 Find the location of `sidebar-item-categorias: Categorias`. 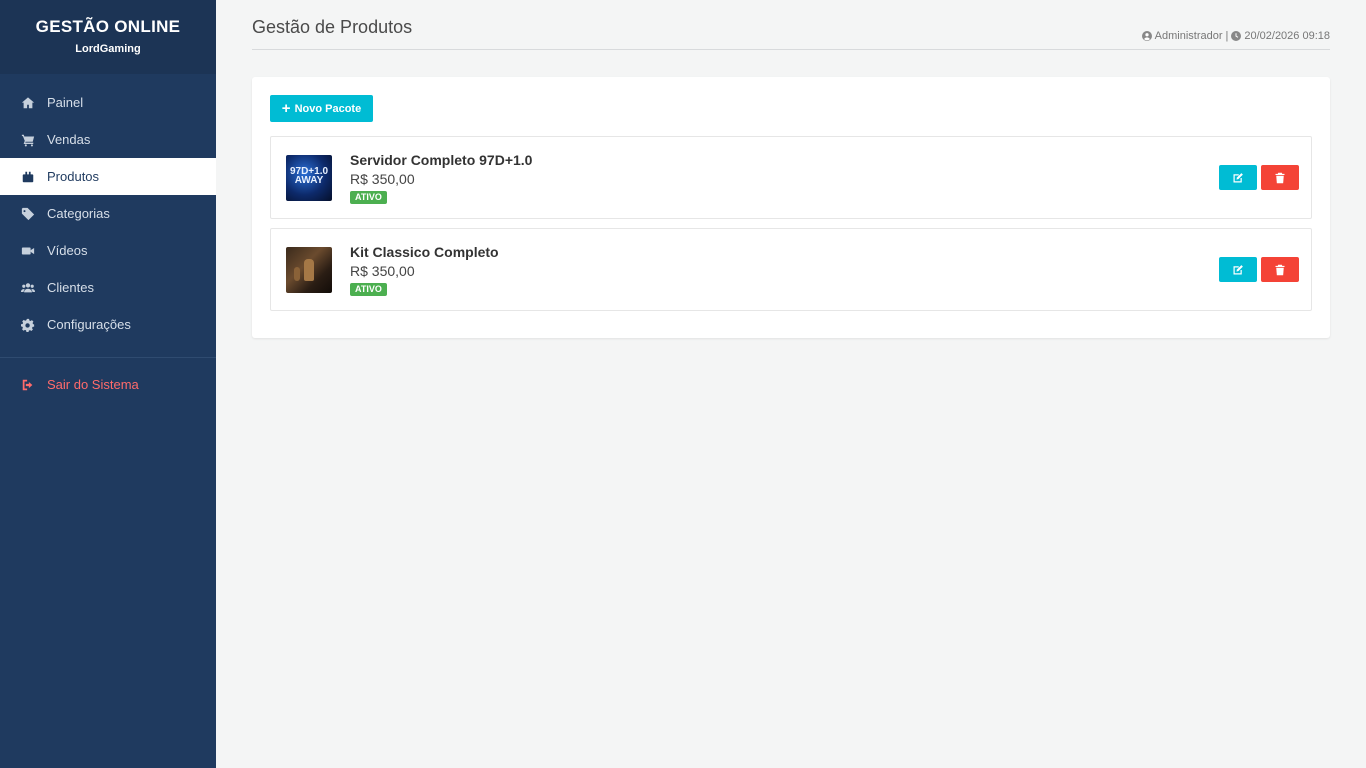

sidebar-item-categorias: Categorias is located at coordinates (108, 213).